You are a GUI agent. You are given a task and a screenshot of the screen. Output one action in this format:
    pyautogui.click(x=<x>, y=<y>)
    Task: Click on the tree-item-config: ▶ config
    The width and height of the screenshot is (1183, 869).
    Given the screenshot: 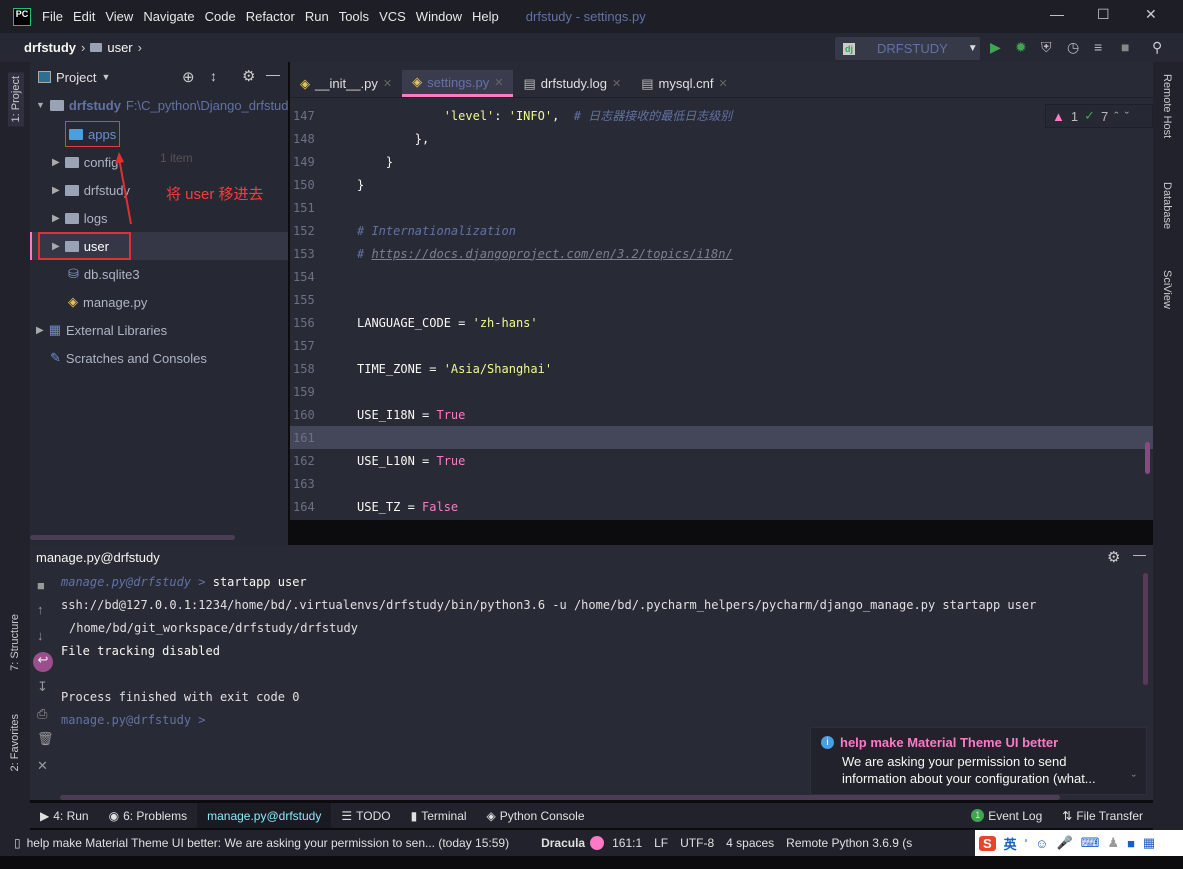 What is the action you would take?
    pyautogui.click(x=85, y=162)
    